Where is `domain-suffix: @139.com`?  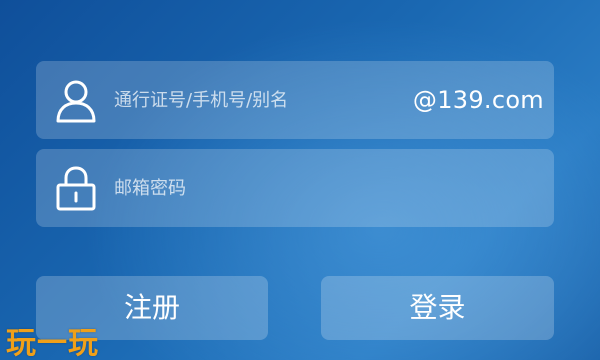 domain-suffix: @139.com is located at coordinates (478, 100).